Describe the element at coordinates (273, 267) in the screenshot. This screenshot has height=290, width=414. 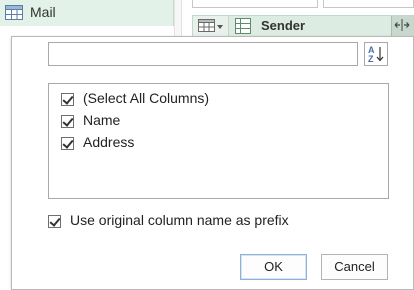
I see `ok-button: OK` at that location.